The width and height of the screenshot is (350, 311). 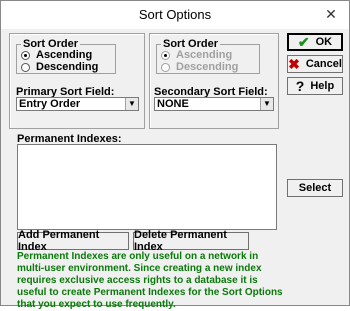 I want to click on check-icon: ✔, so click(x=303, y=41).